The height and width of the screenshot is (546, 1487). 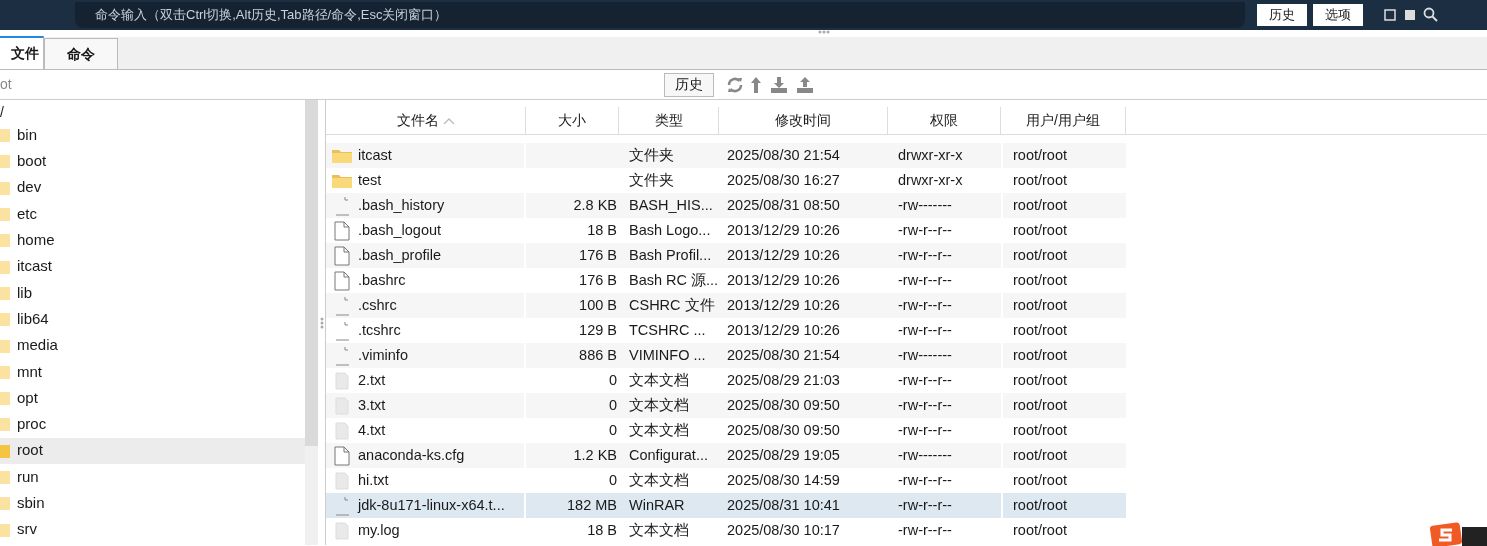 I want to click on modified-time: 2025/08/30 16:27, so click(x=783, y=180).